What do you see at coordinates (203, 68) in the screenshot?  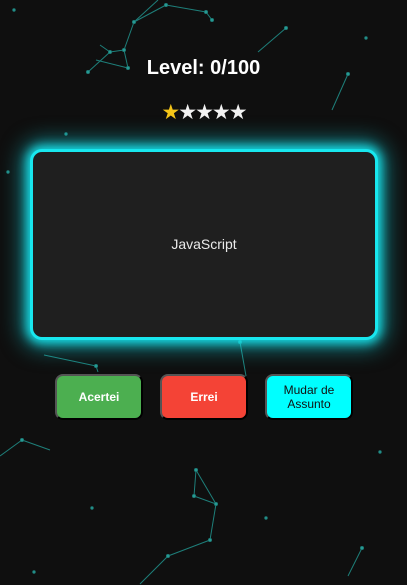 I see `level-progress-title: Level: 0/100` at bounding box center [203, 68].